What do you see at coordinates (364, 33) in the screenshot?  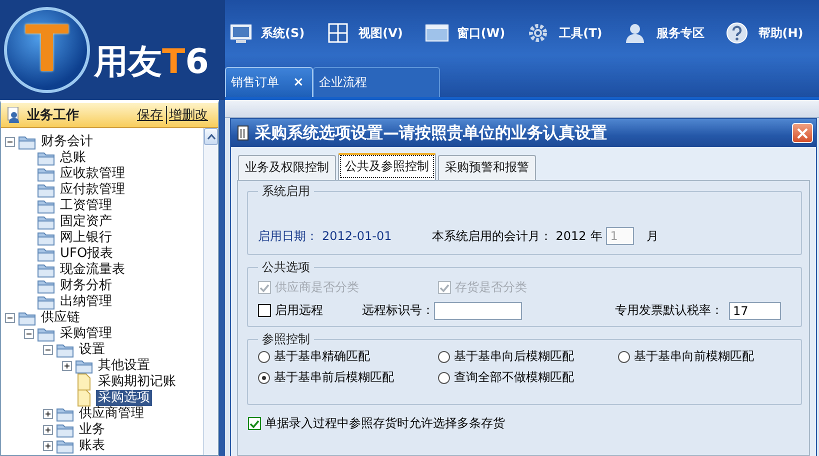 I see `menu-item: 视图(V)` at bounding box center [364, 33].